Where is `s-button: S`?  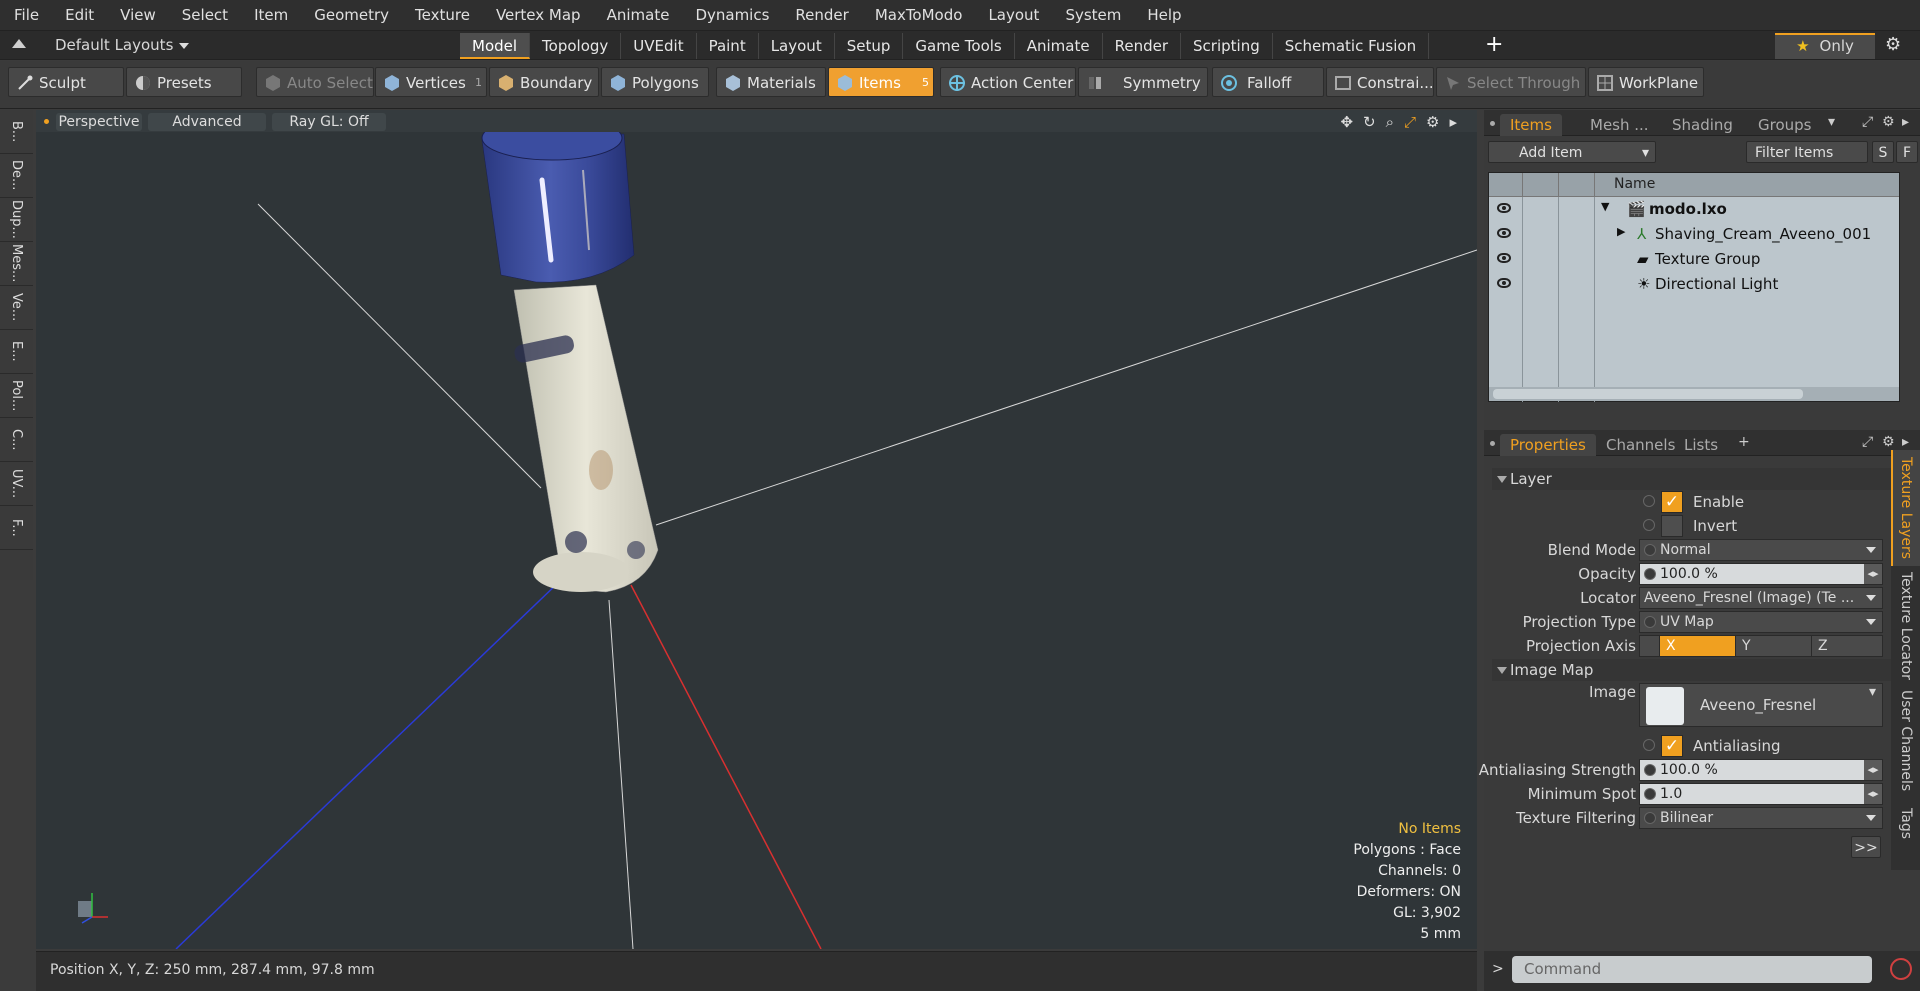
s-button: S is located at coordinates (1883, 152).